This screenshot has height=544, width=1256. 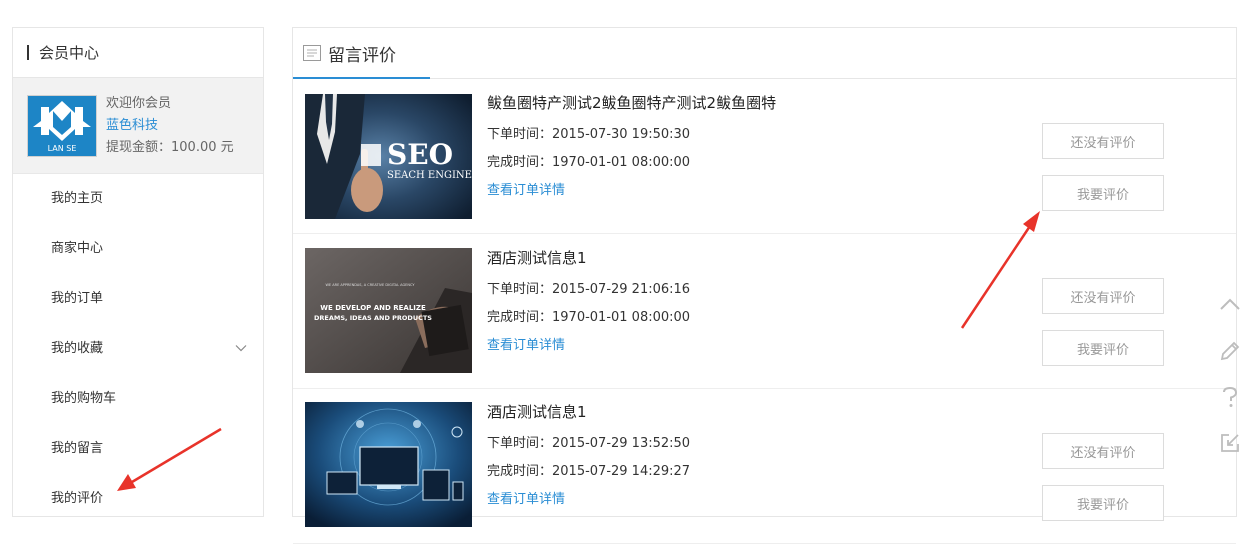 What do you see at coordinates (138, 53) in the screenshot?
I see `sidebar-header: 会员中心` at bounding box center [138, 53].